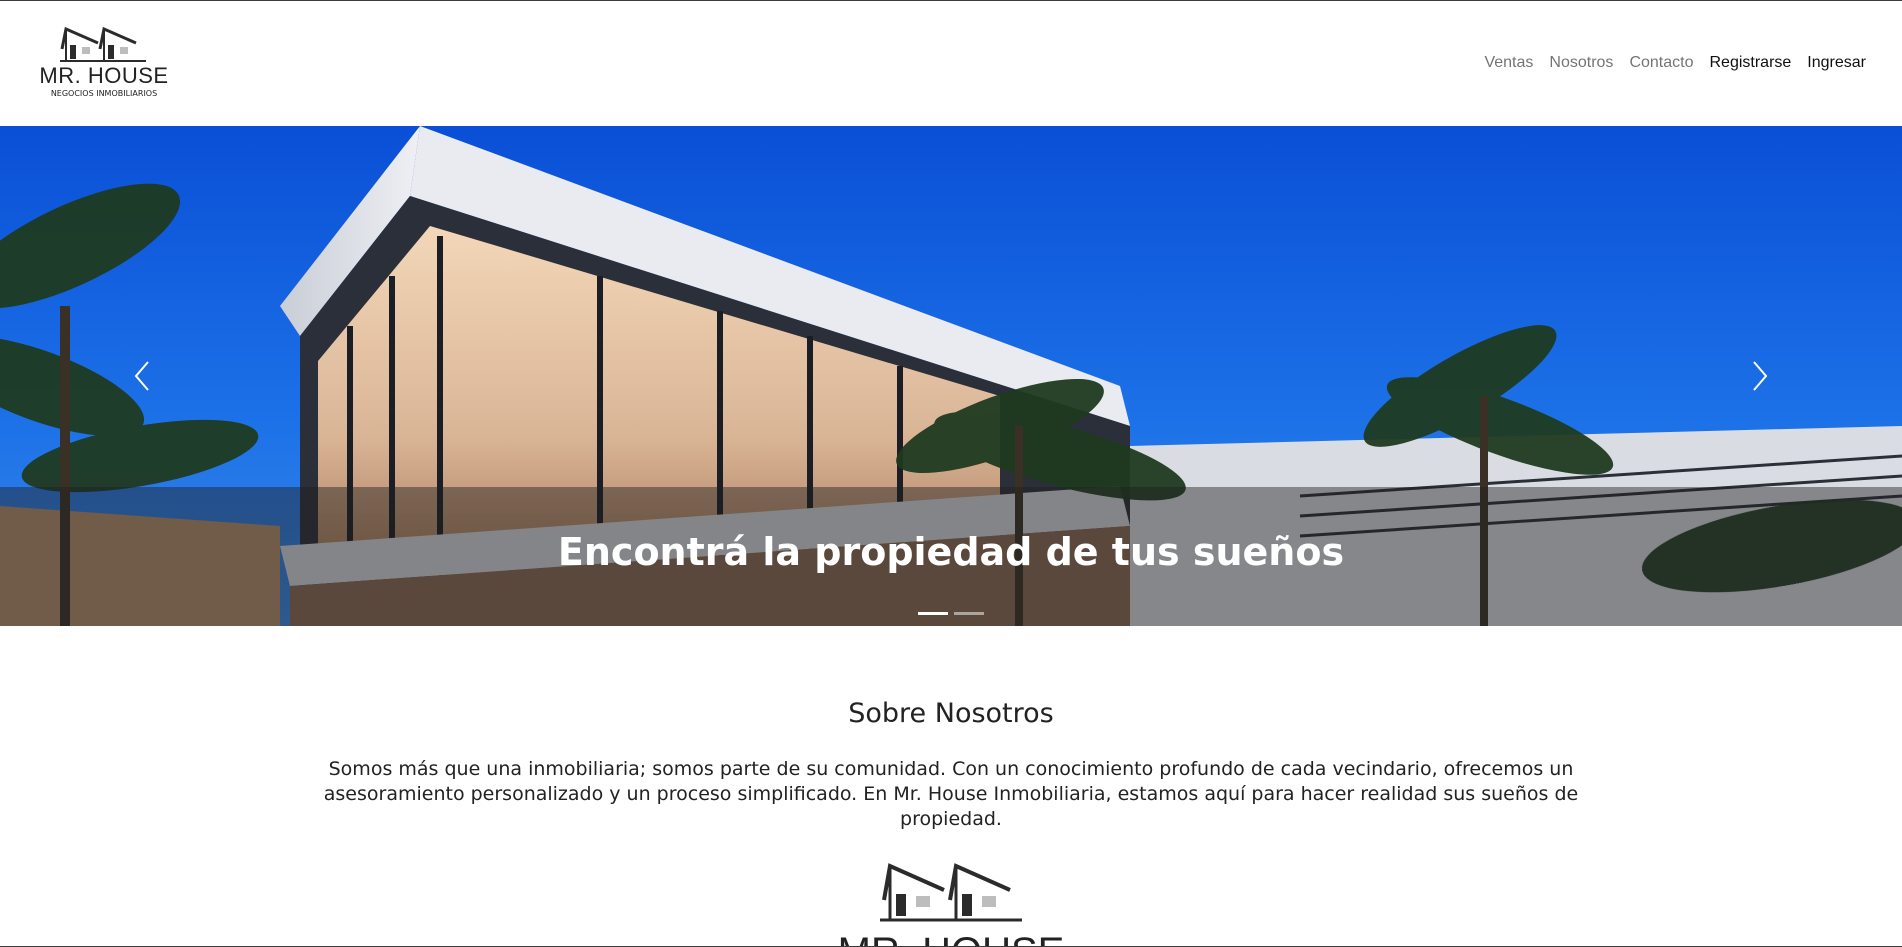 The width and height of the screenshot is (1902, 947). Describe the element at coordinates (951, 552) in the screenshot. I see `carousel-caption: Encontrá la propiedad de tus sueños` at that location.